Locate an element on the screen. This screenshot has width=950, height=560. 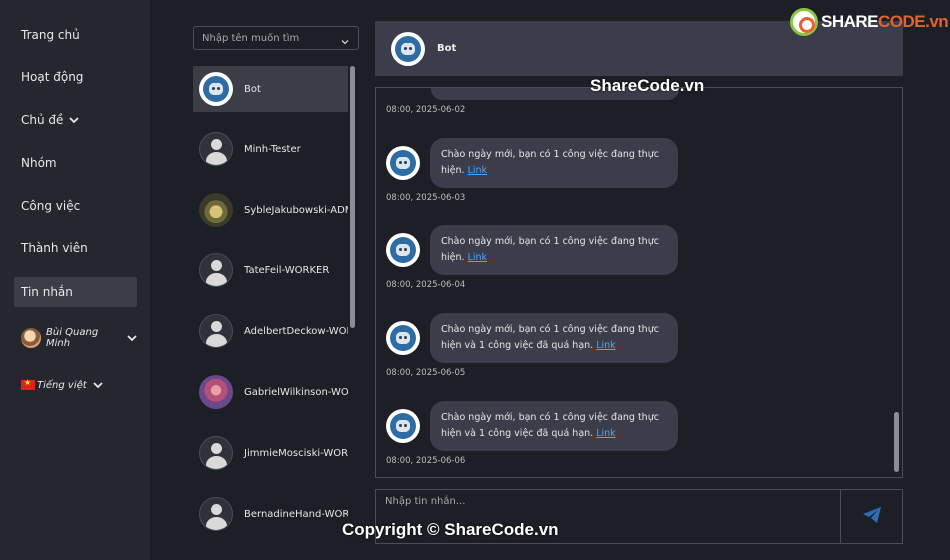
contact-item: Bot is located at coordinates (270, 89).